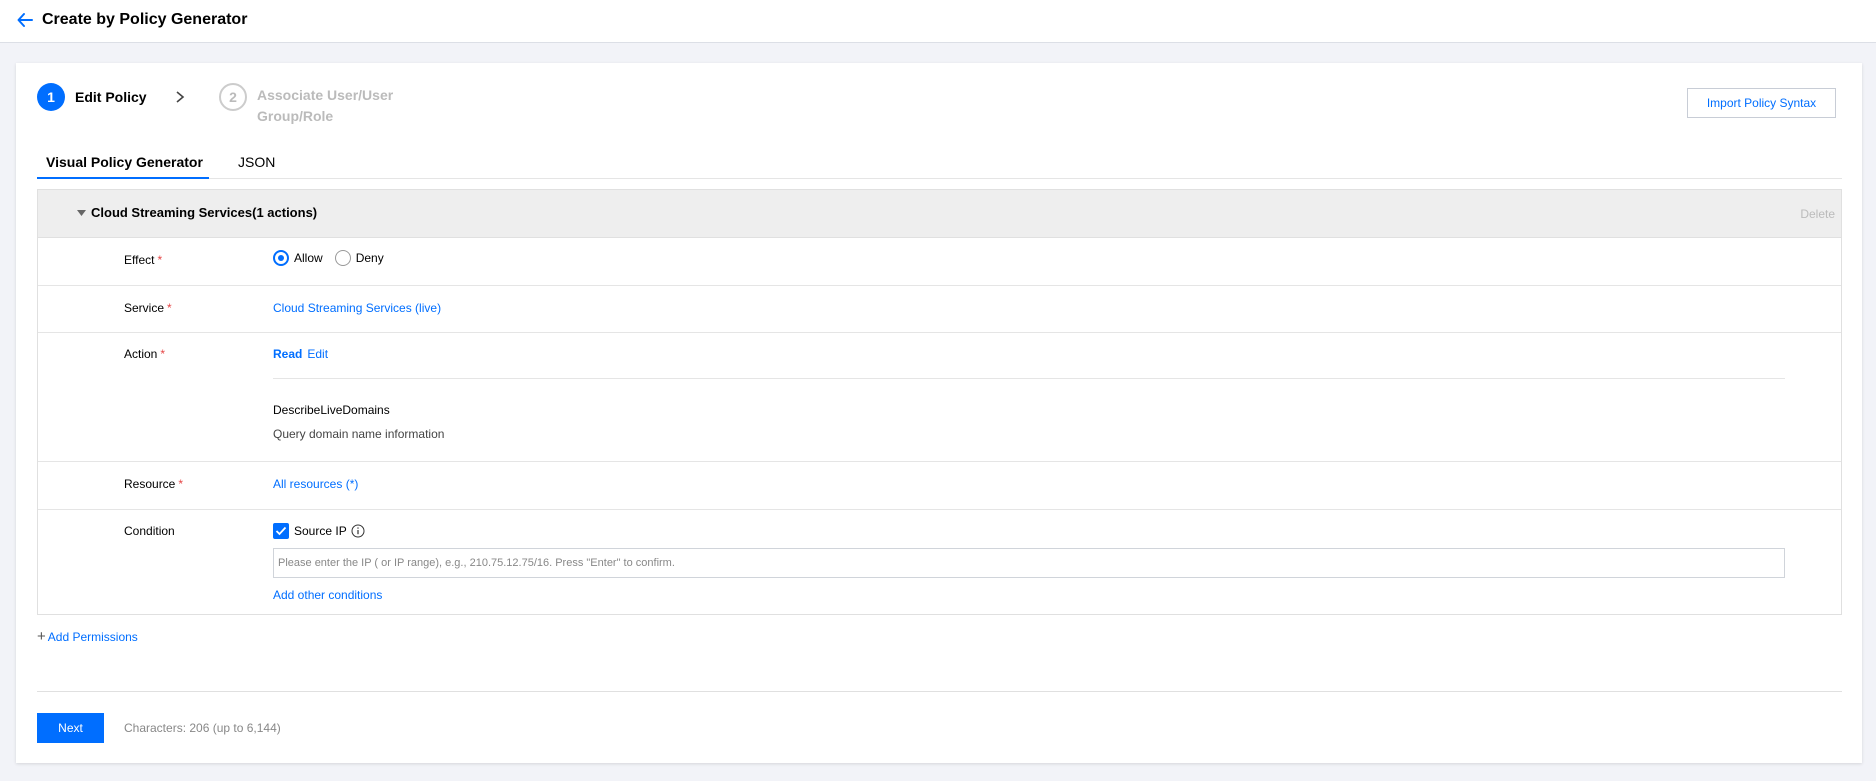 Image resolution: width=1876 pixels, height=781 pixels. Describe the element at coordinates (939, 165) in the screenshot. I see `editor-tabs: Visual Policy Generator JSON` at that location.